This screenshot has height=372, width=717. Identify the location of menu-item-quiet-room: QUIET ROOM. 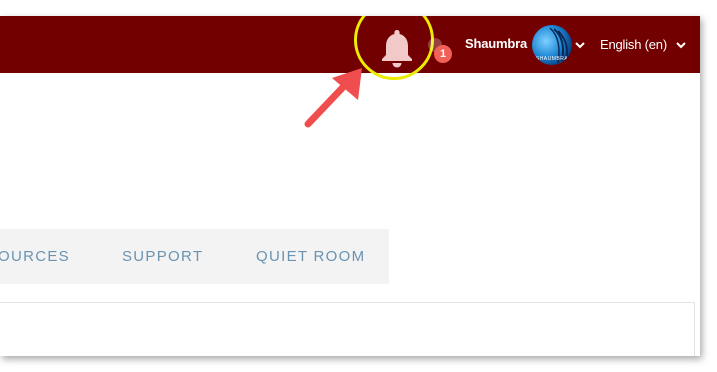
(310, 256).